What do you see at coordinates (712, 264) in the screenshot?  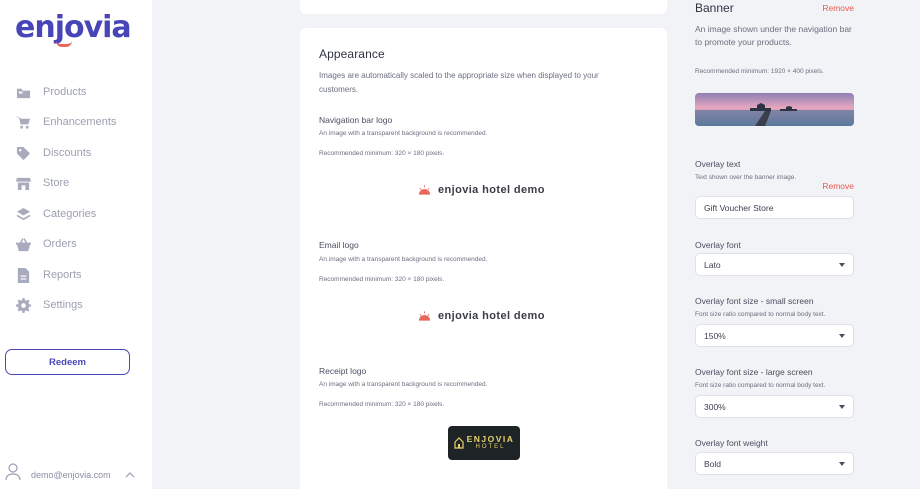 I see `overlay-font-value: Lato` at bounding box center [712, 264].